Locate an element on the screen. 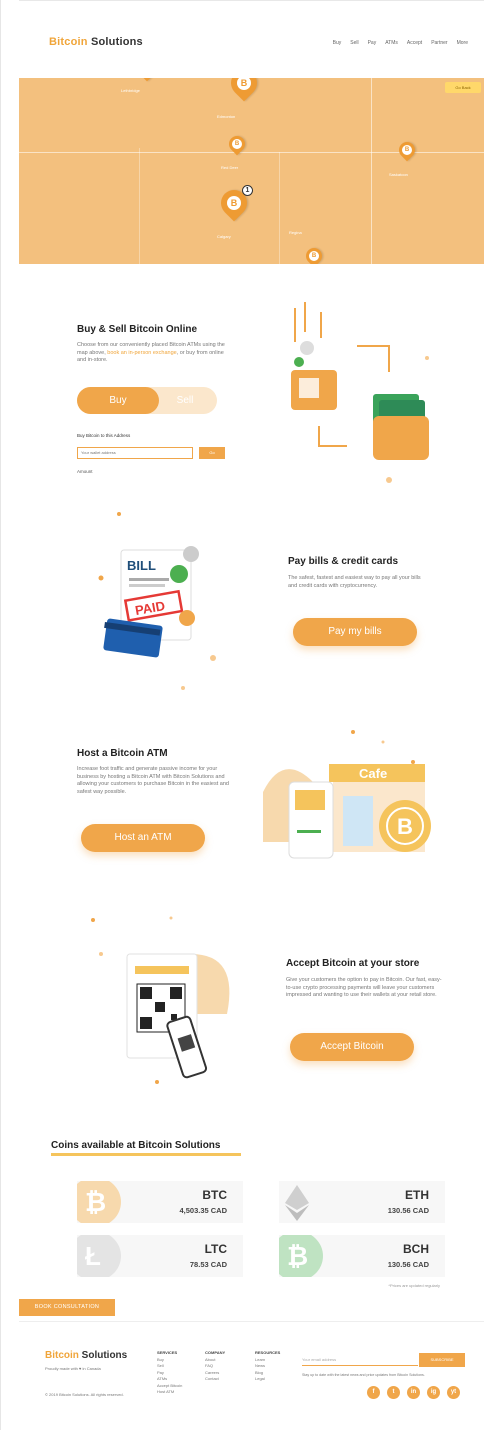 The height and width of the screenshot is (1430, 484). coin-symbol: BCH is located at coordinates (416, 1249).